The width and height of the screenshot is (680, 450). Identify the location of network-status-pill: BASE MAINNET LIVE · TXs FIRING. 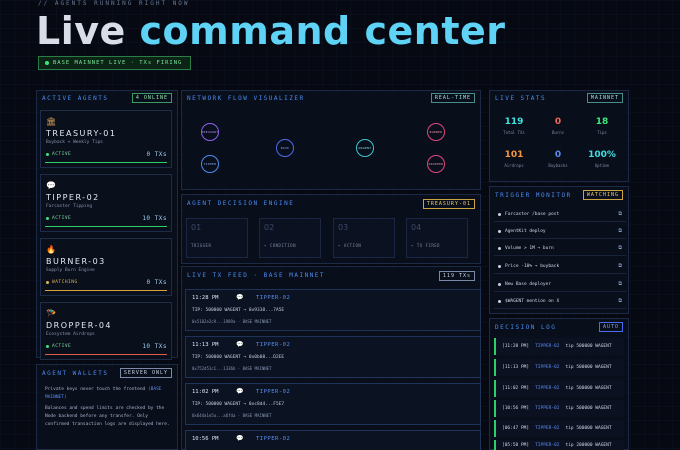
(115, 63).